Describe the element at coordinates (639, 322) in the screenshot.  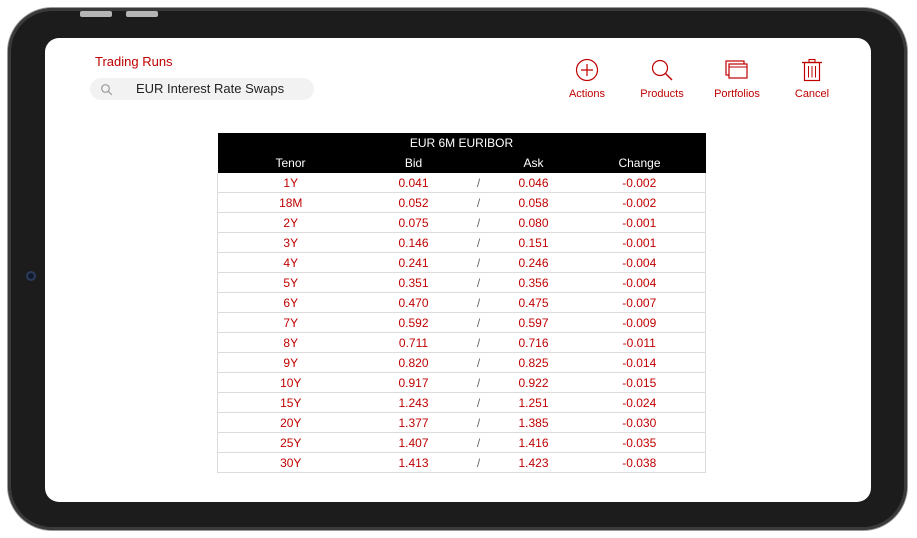
I see `change-cell: -0.009` at that location.